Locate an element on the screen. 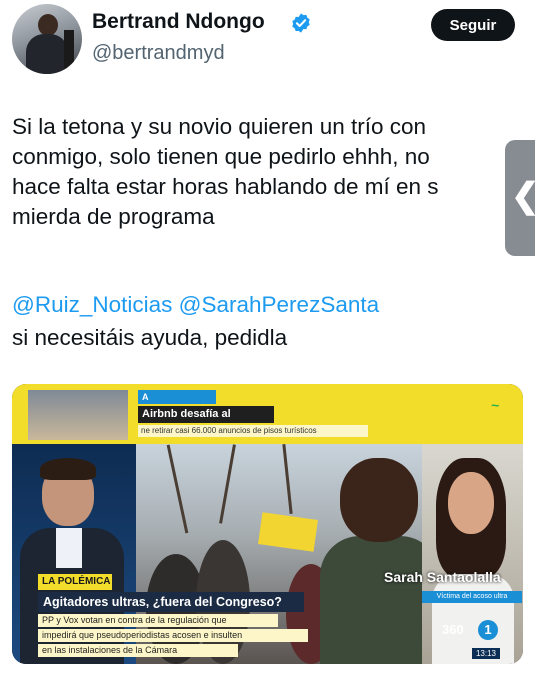  next-segment-thumbnail is located at coordinates (78, 415).